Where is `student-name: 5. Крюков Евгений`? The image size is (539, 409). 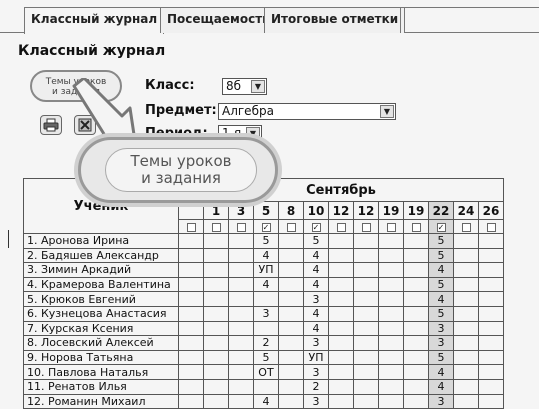
student-name: 5. Крюков Евгений is located at coordinates (101, 299).